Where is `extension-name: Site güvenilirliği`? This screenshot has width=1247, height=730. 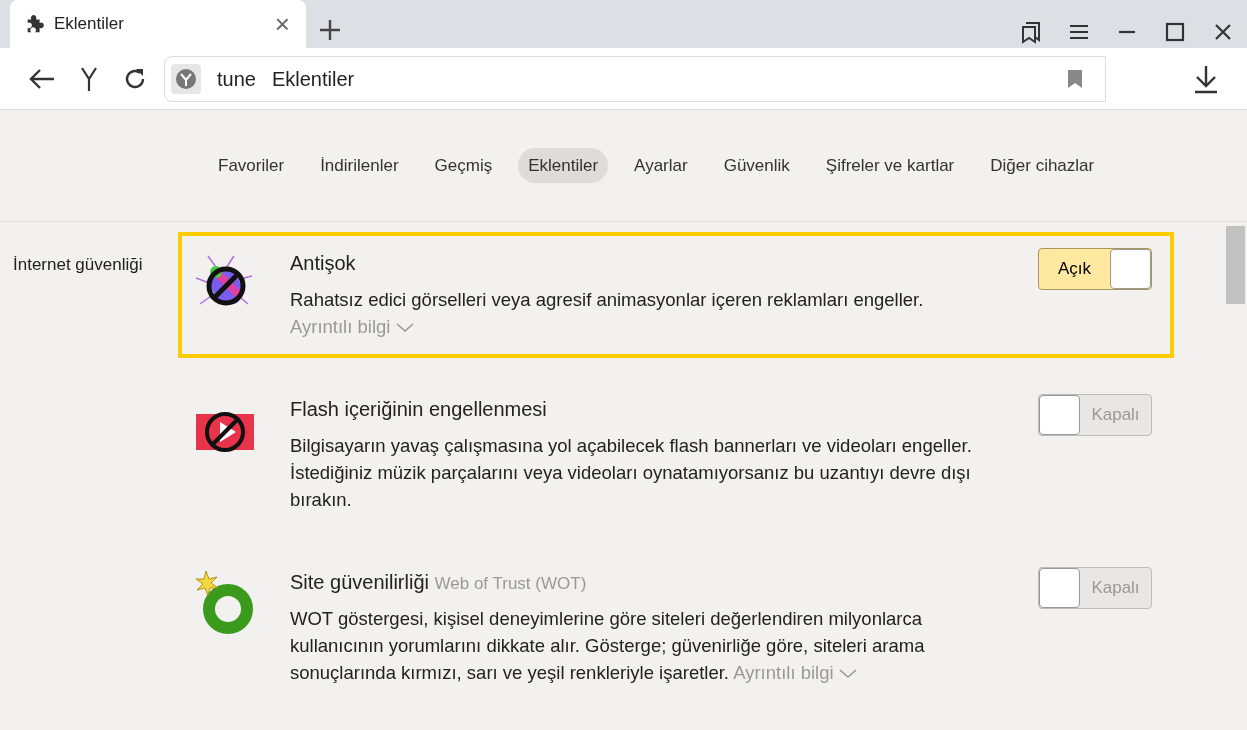 extension-name: Site güvenilirliği is located at coordinates (359, 582).